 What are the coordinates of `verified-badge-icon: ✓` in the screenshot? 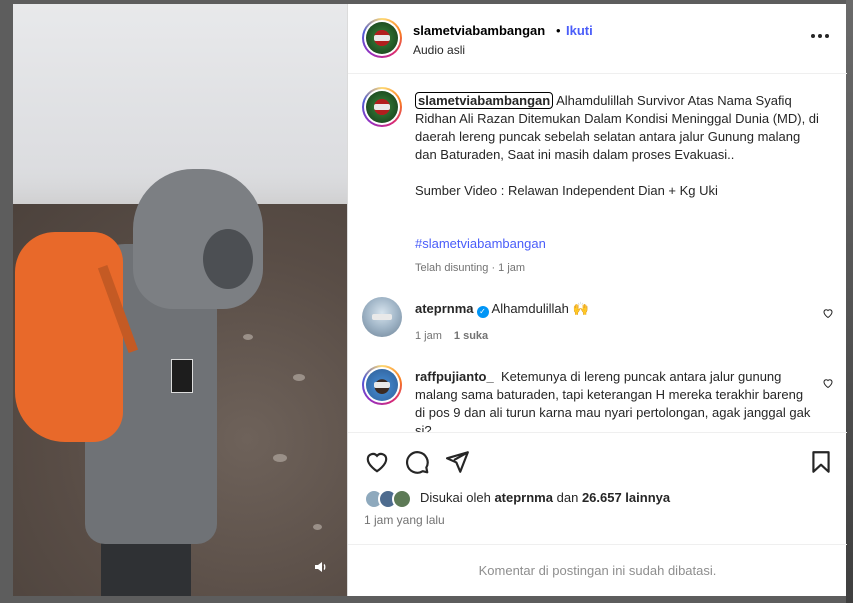 It's located at (482, 312).